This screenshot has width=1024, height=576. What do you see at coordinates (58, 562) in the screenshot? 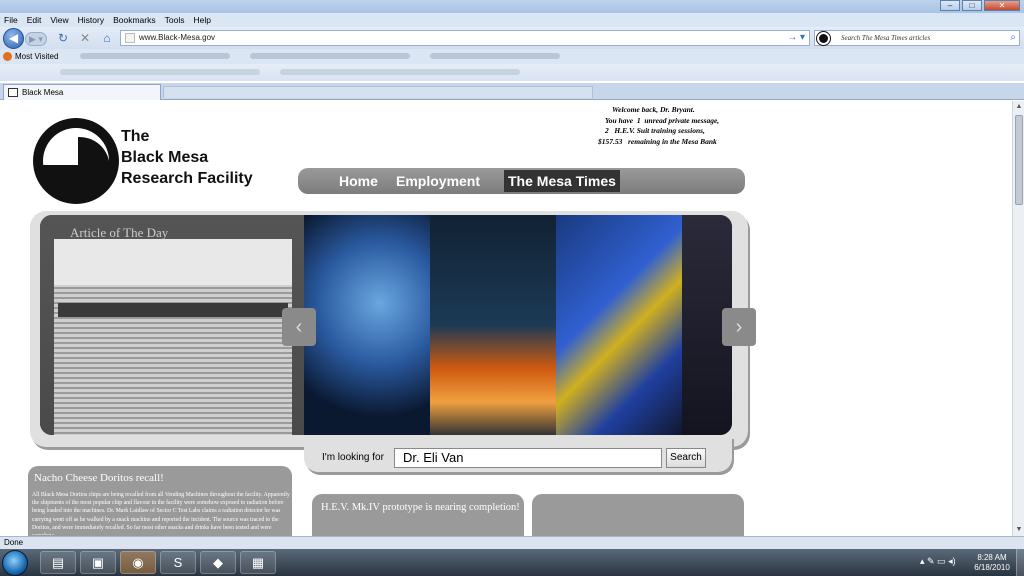
I see `explorer-icon: ▤` at bounding box center [58, 562].